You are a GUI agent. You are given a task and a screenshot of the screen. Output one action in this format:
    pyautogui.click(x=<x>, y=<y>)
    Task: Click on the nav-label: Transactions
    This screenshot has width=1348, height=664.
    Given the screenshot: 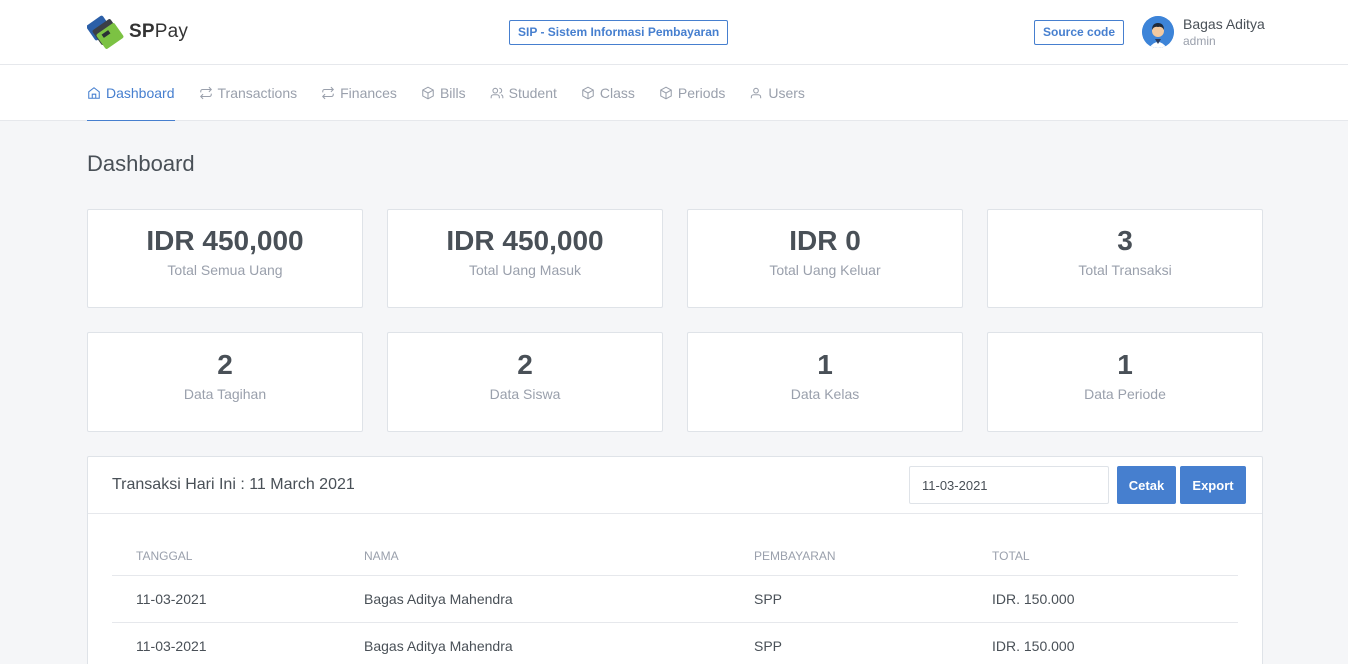 What is the action you would take?
    pyautogui.click(x=257, y=92)
    